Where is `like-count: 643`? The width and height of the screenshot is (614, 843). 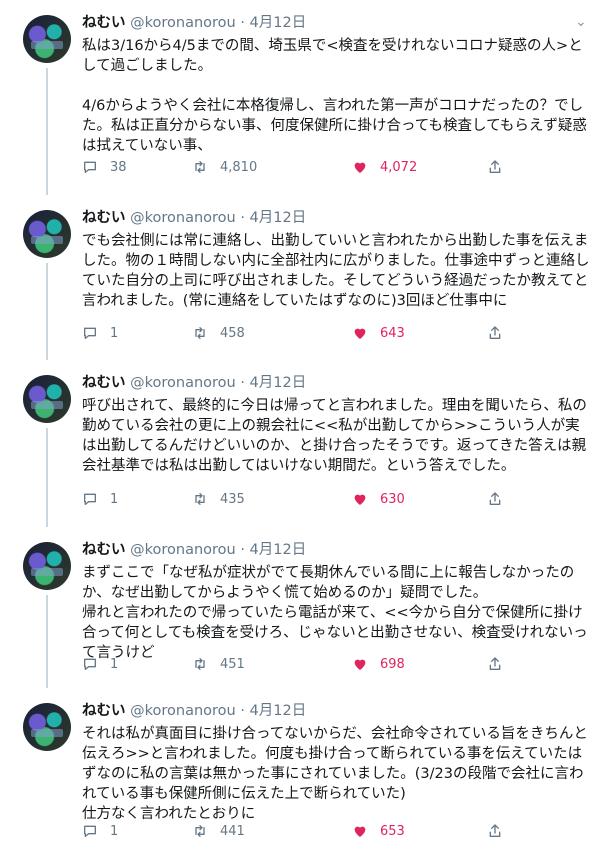 like-count: 643 is located at coordinates (392, 333).